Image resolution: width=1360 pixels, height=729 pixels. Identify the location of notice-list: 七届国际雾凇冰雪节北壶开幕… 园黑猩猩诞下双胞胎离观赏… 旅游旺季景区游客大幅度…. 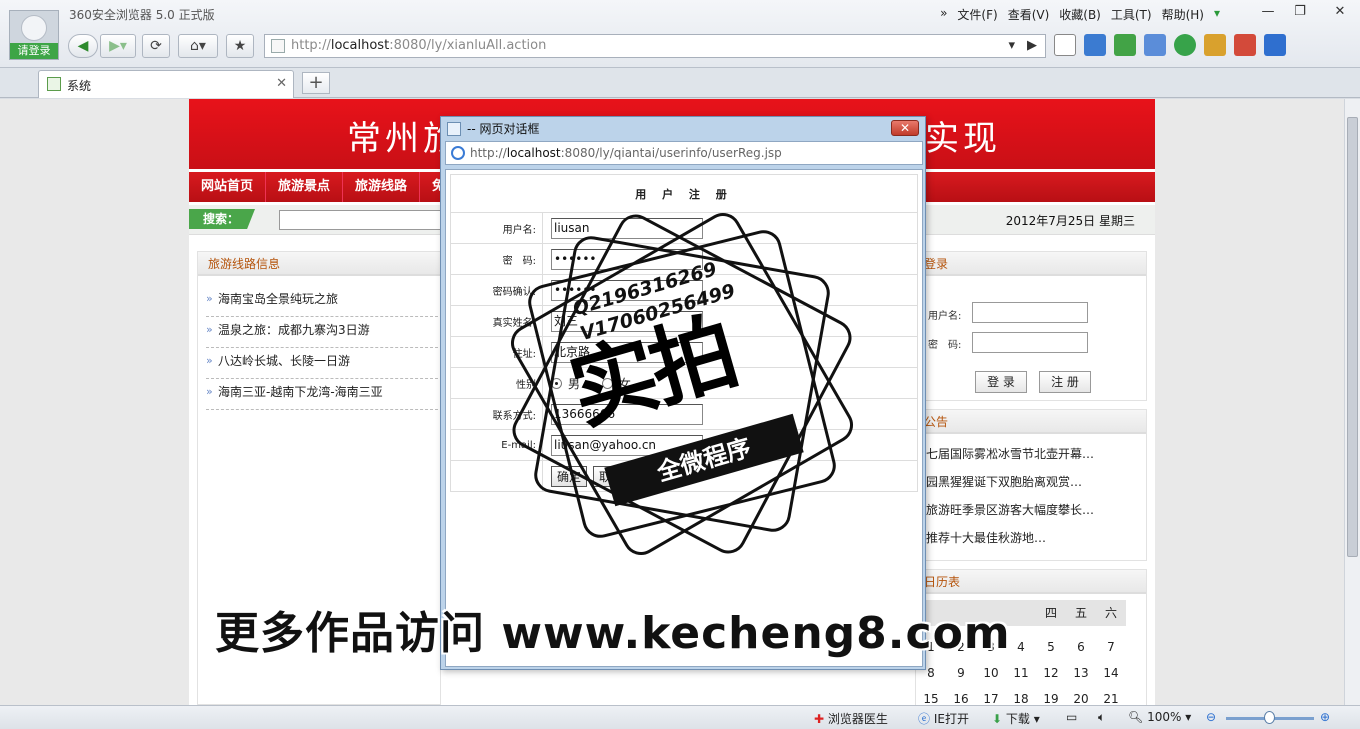
(1031, 495).